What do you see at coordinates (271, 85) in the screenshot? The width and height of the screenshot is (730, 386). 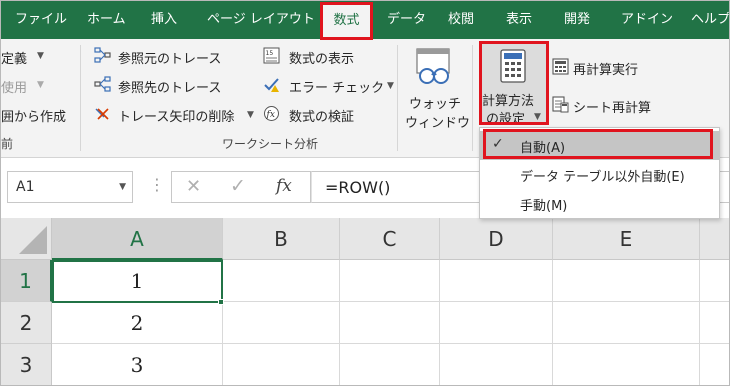 I see `error-checking-icon` at bounding box center [271, 85].